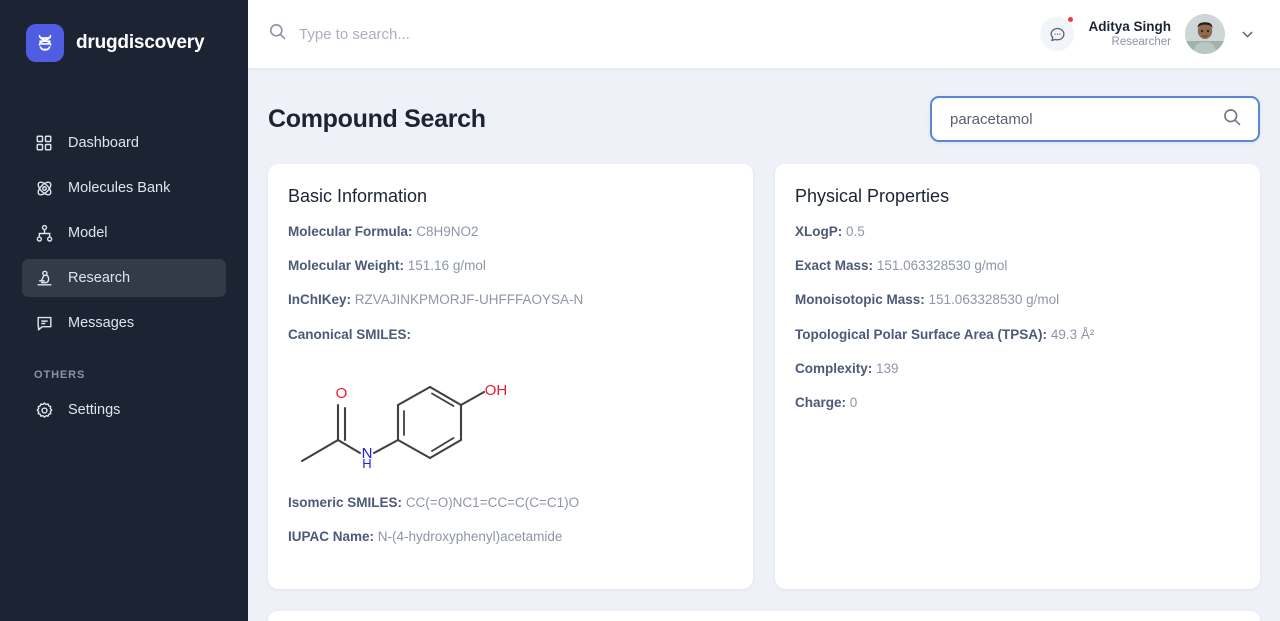 The height and width of the screenshot is (621, 1280). Describe the element at coordinates (44, 233) in the screenshot. I see `hierarchy-icon` at that location.